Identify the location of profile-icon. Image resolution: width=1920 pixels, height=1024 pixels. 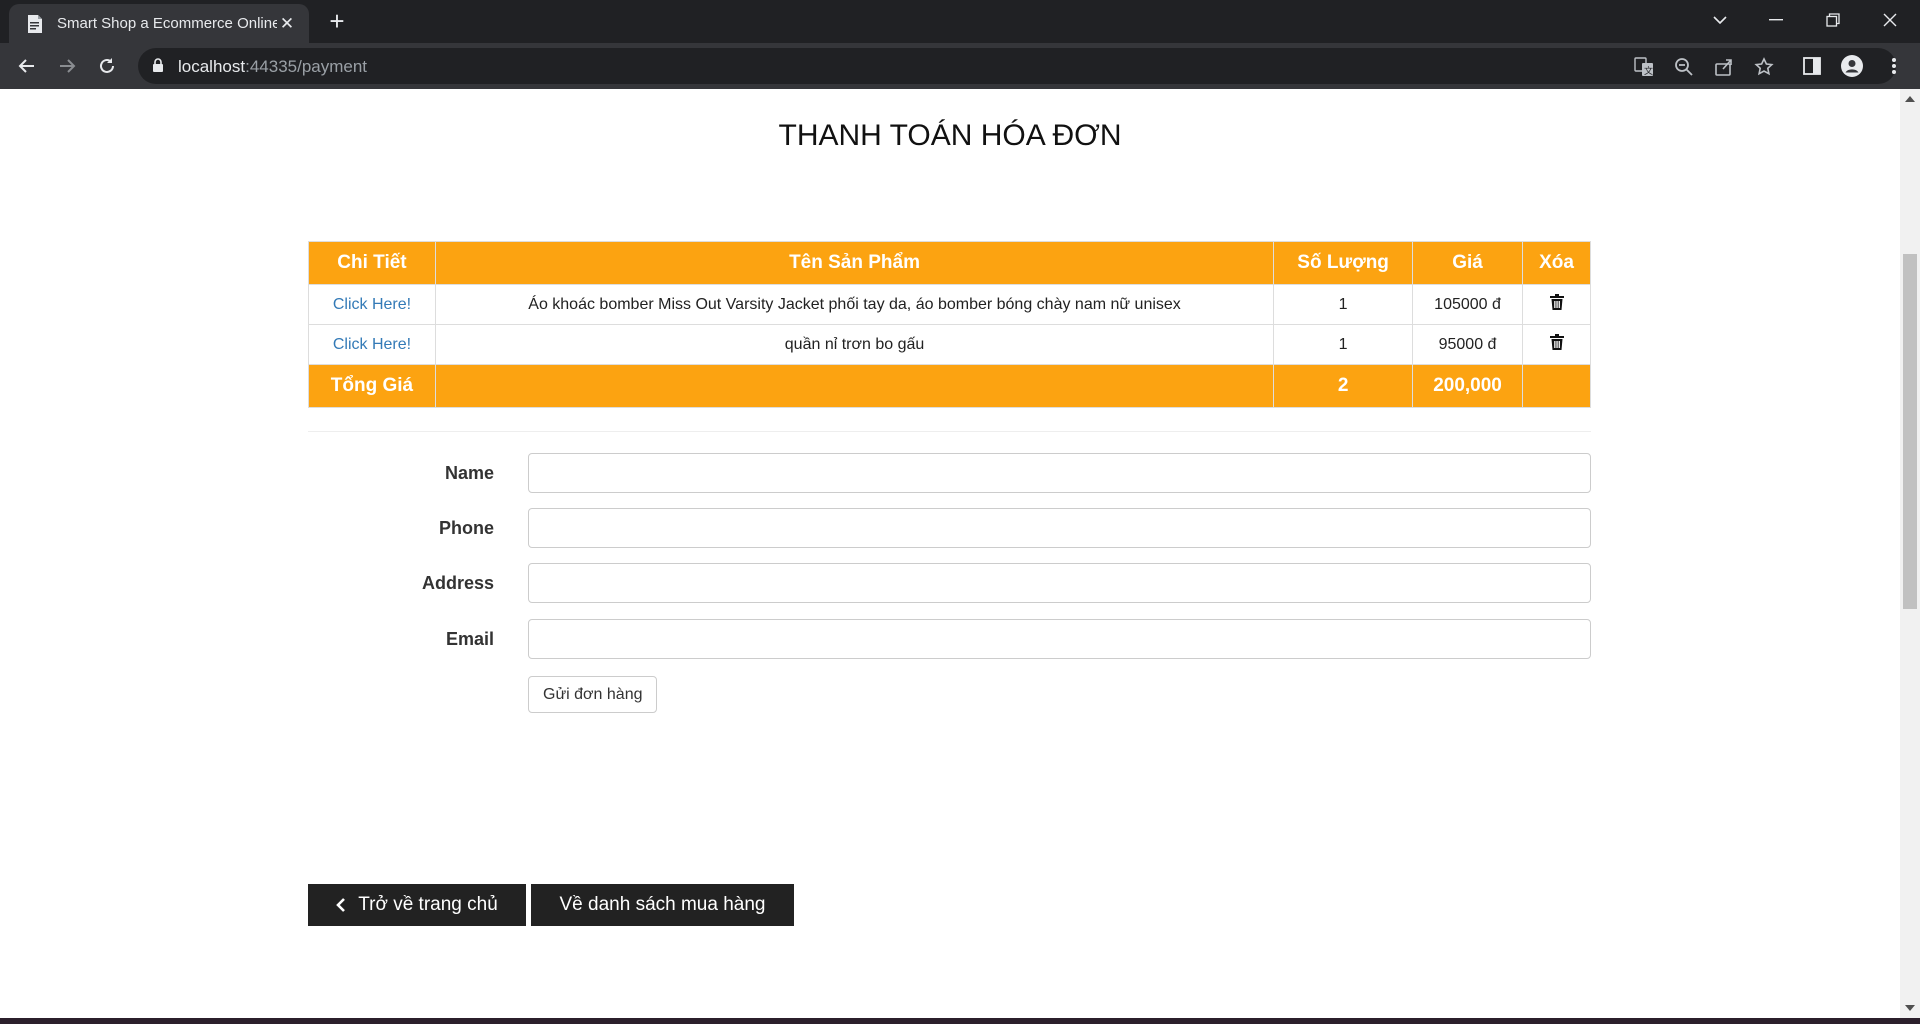
(1852, 66).